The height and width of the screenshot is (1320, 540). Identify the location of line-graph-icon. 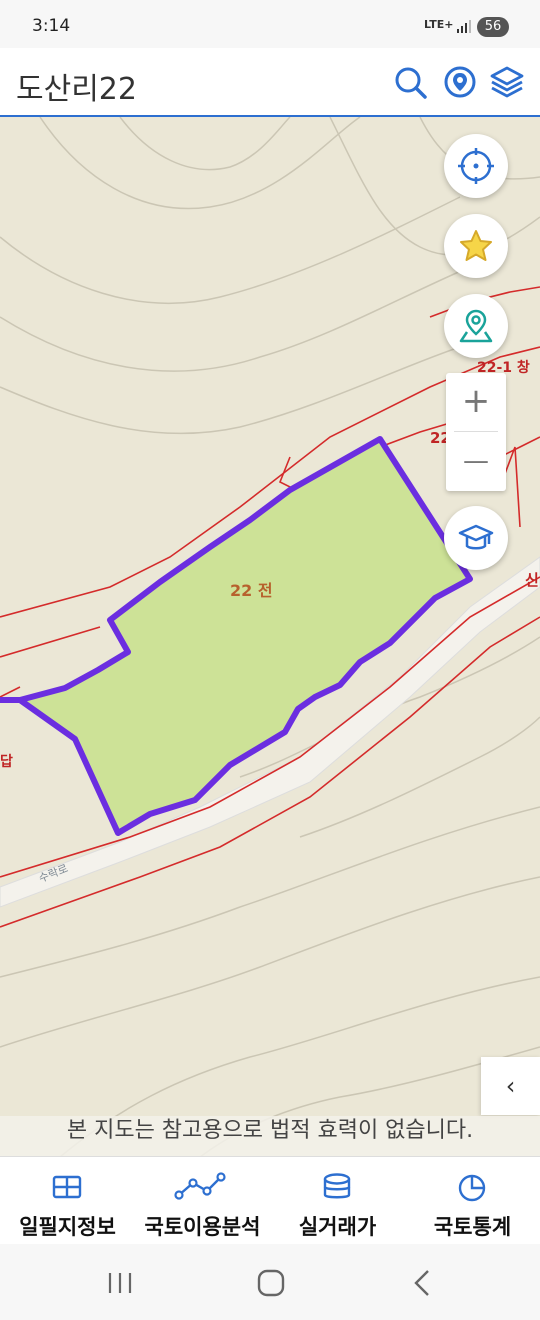
(200, 1186).